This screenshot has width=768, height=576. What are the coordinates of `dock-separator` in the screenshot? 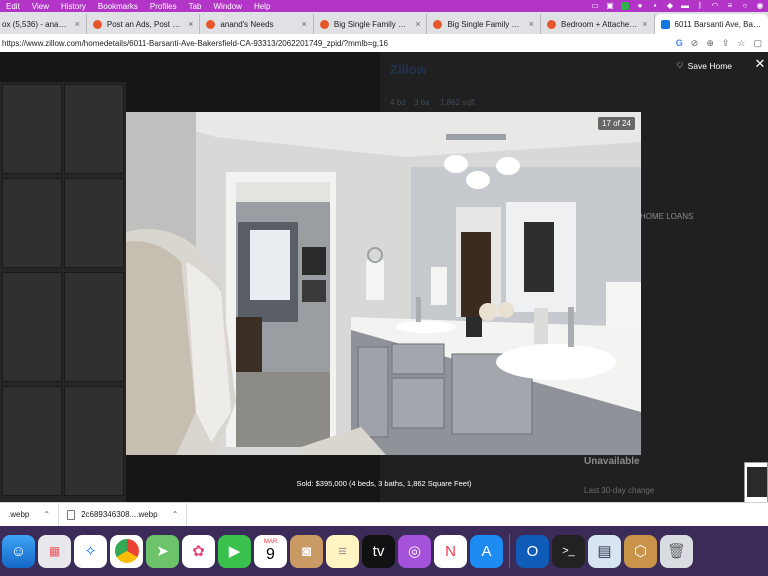 It's located at (509, 551).